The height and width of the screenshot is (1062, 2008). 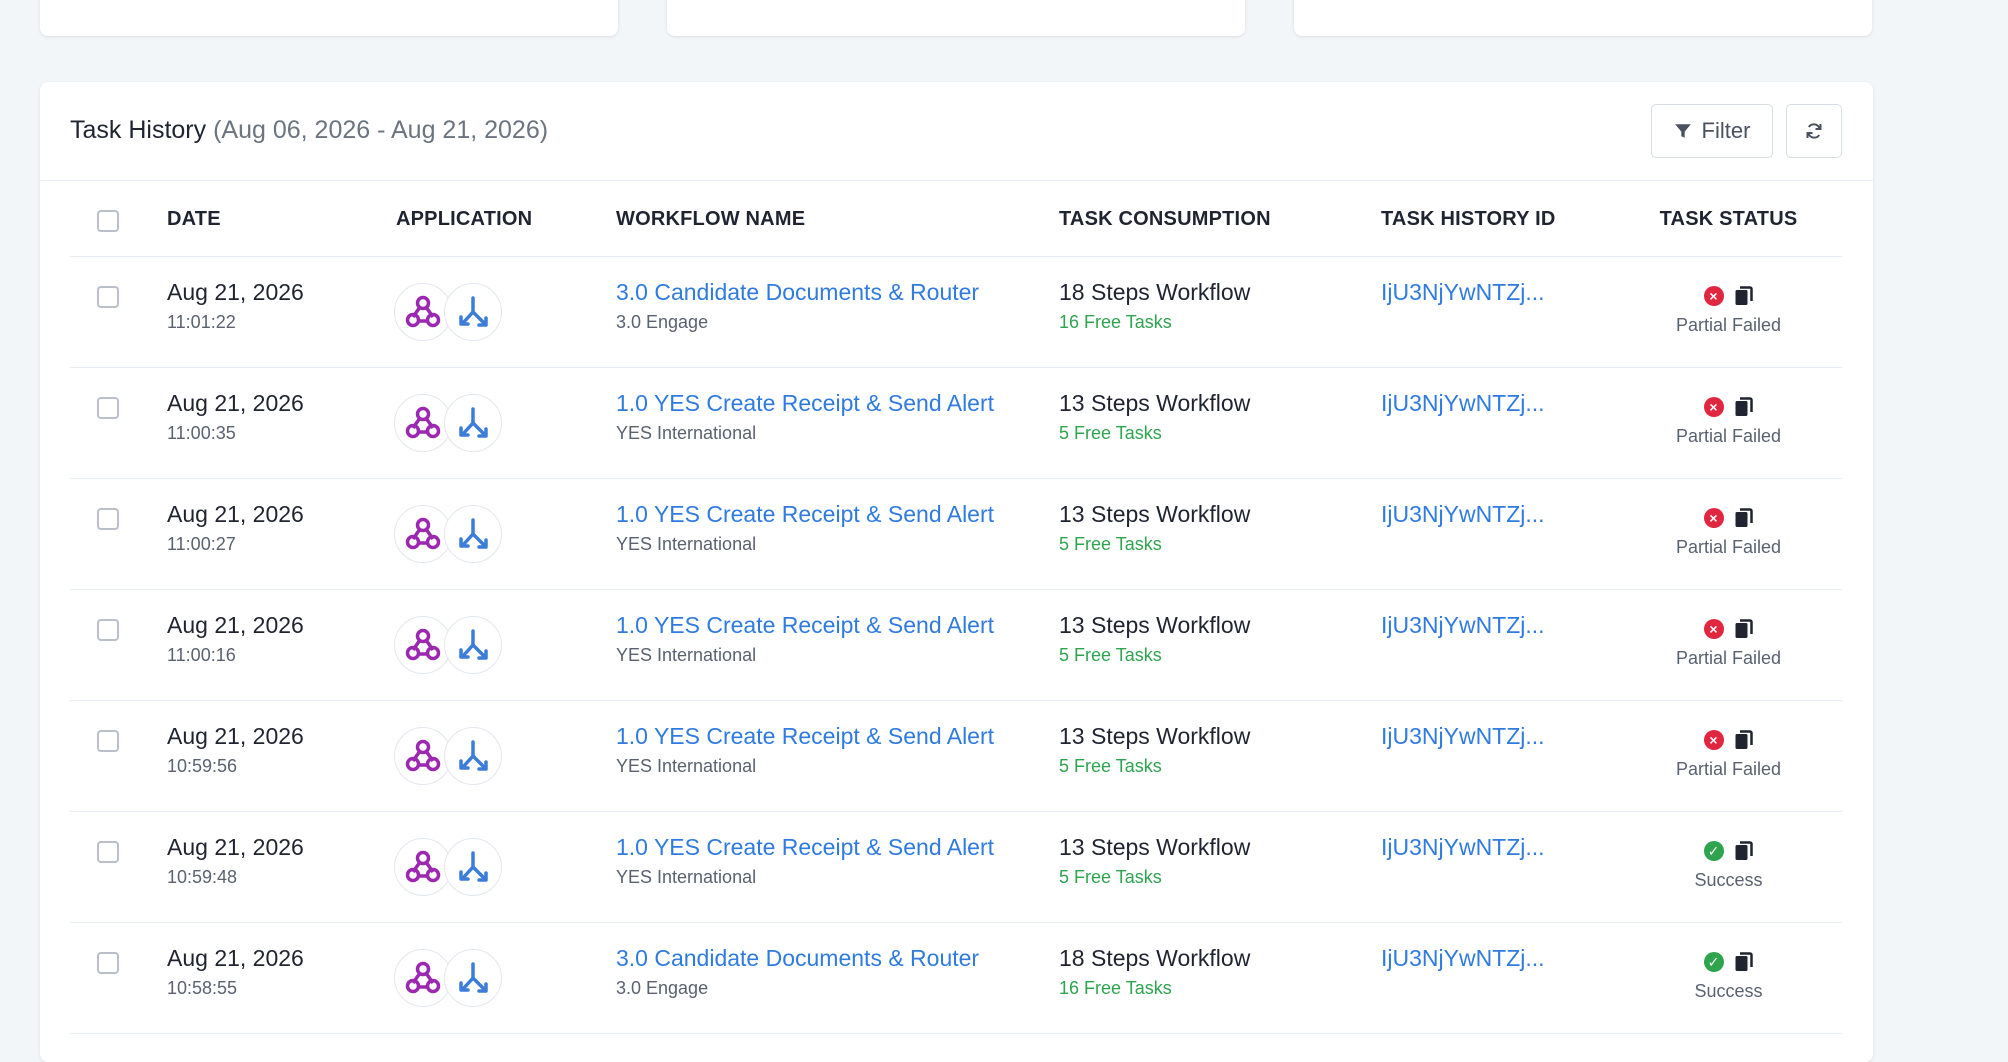 I want to click on status-cell: ✓ Success, so click(x=1728, y=867).